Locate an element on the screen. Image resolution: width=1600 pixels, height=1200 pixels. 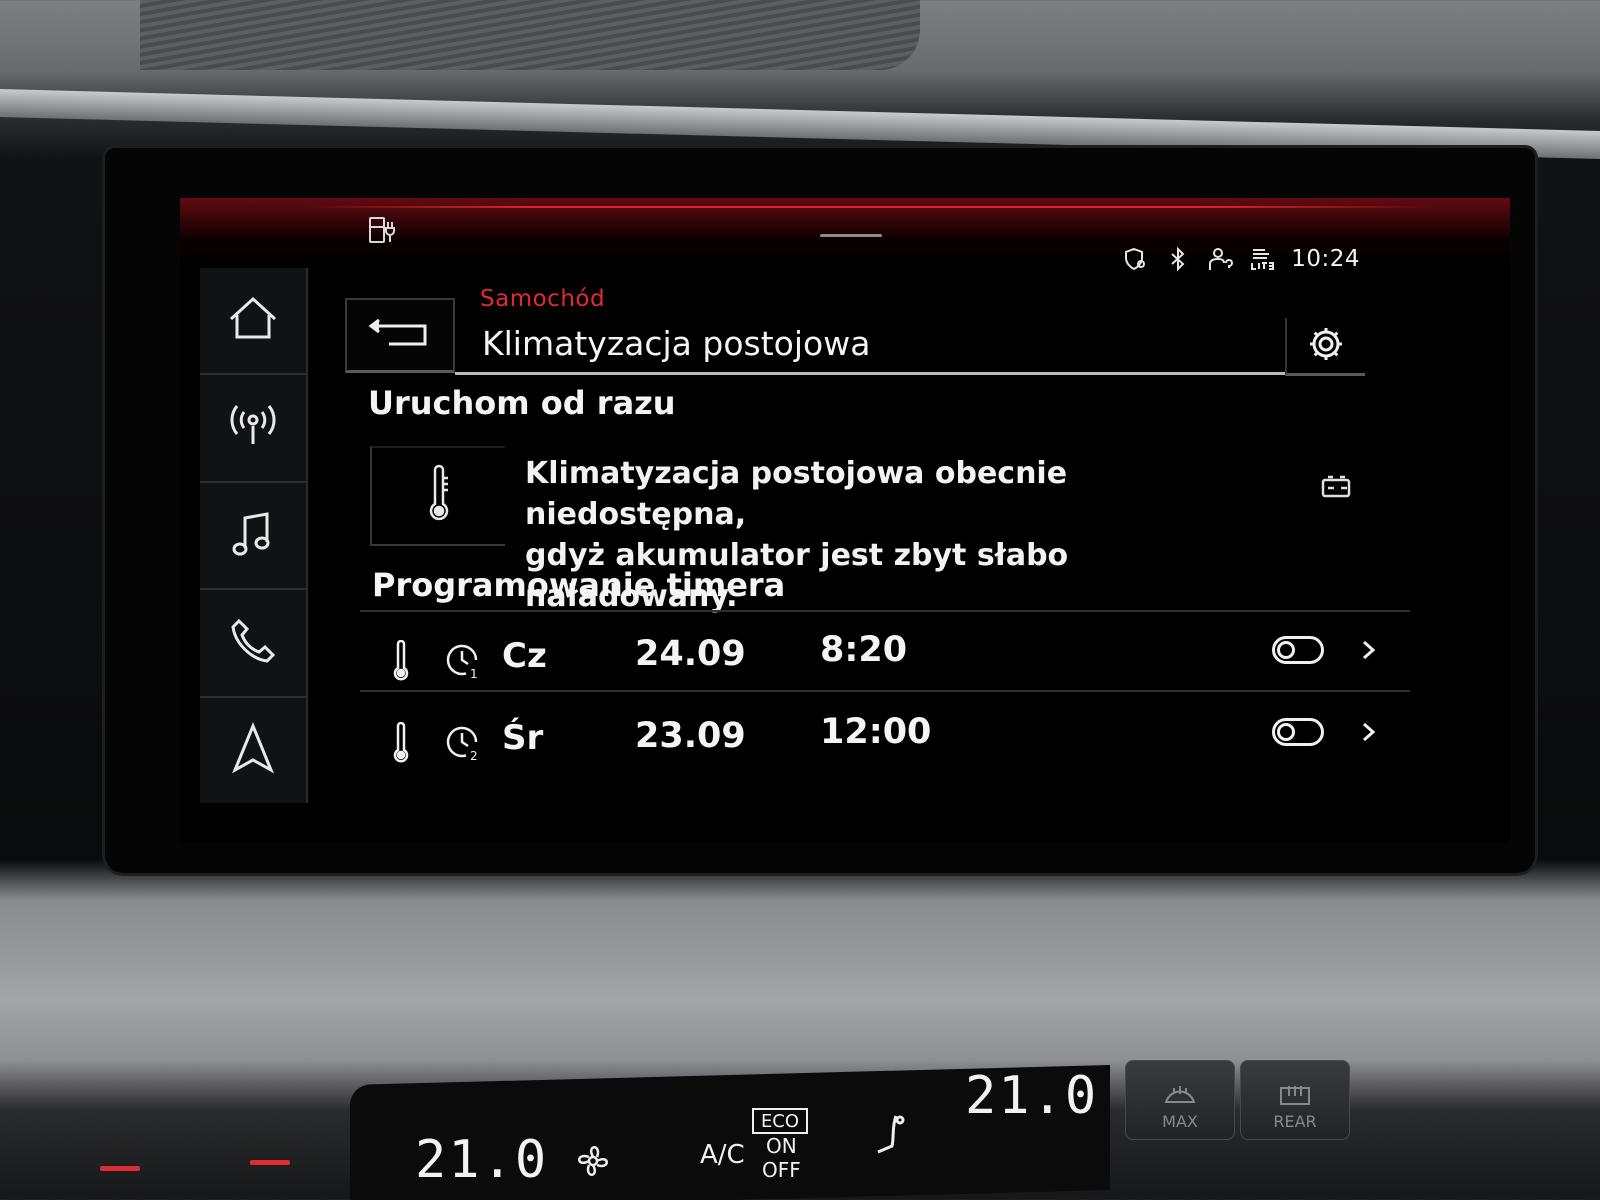
start-now-button is located at coordinates (437, 496).